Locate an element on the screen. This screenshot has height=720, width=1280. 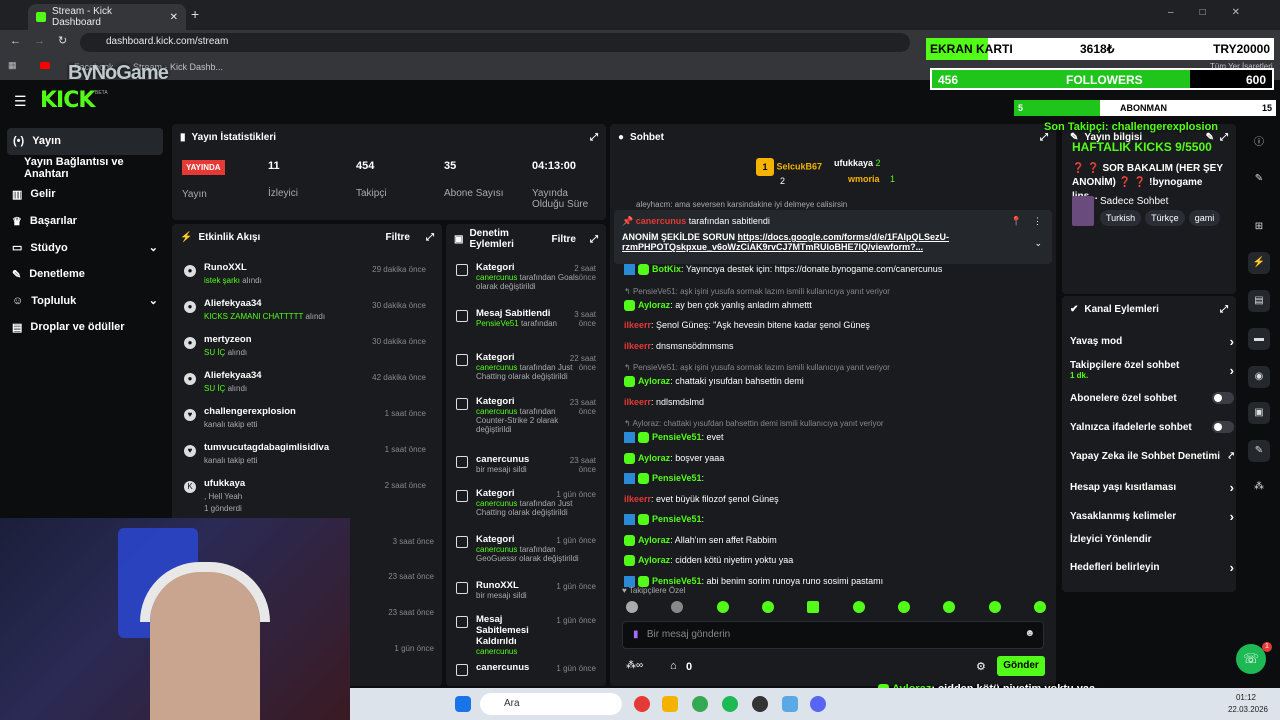
sidebar-item-yayin: (•) Yayın is located at coordinates (85, 141).